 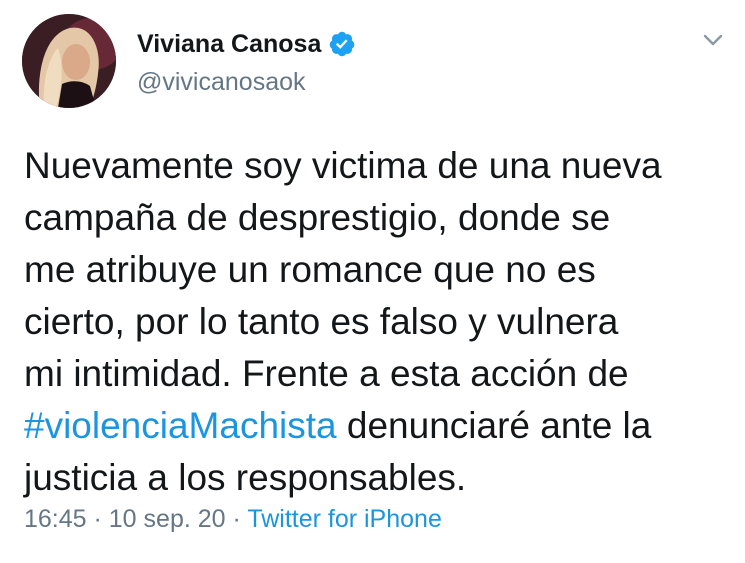 What do you see at coordinates (713, 40) in the screenshot?
I see `chevron-down-icon` at bounding box center [713, 40].